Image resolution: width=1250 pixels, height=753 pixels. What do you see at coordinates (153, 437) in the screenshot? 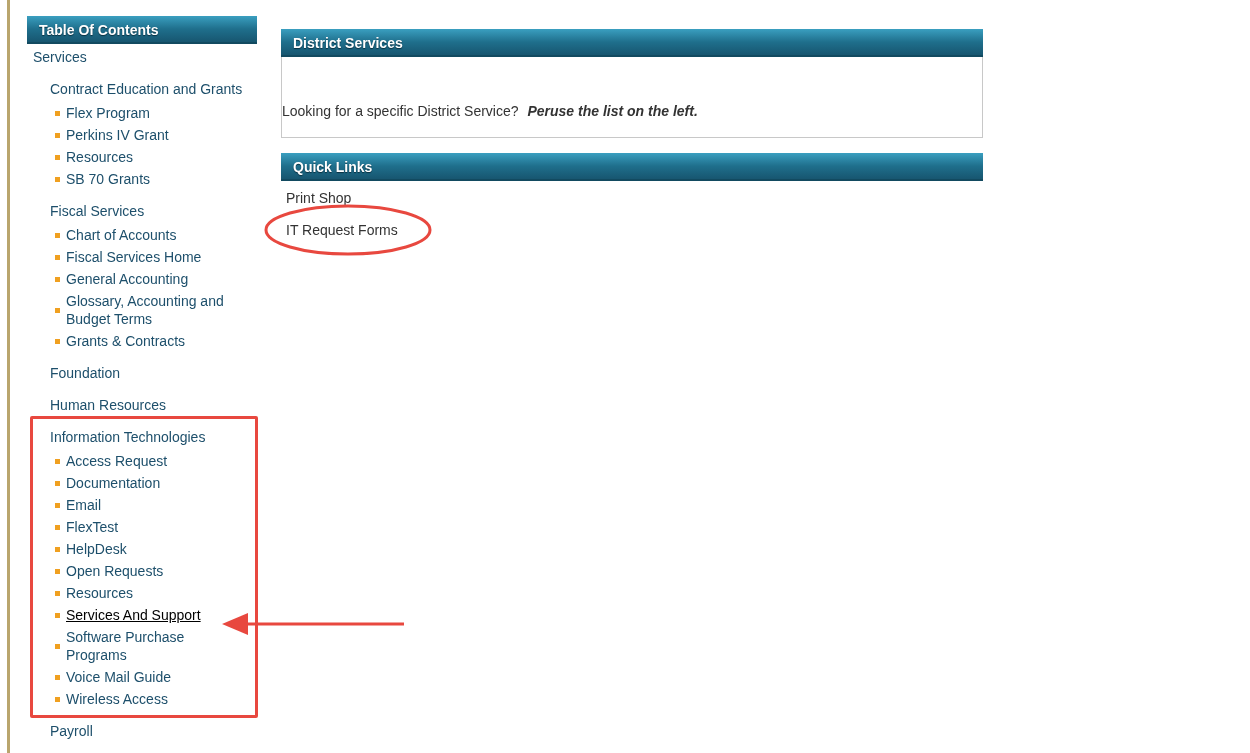
I see `group-link: Information Technologies` at bounding box center [153, 437].